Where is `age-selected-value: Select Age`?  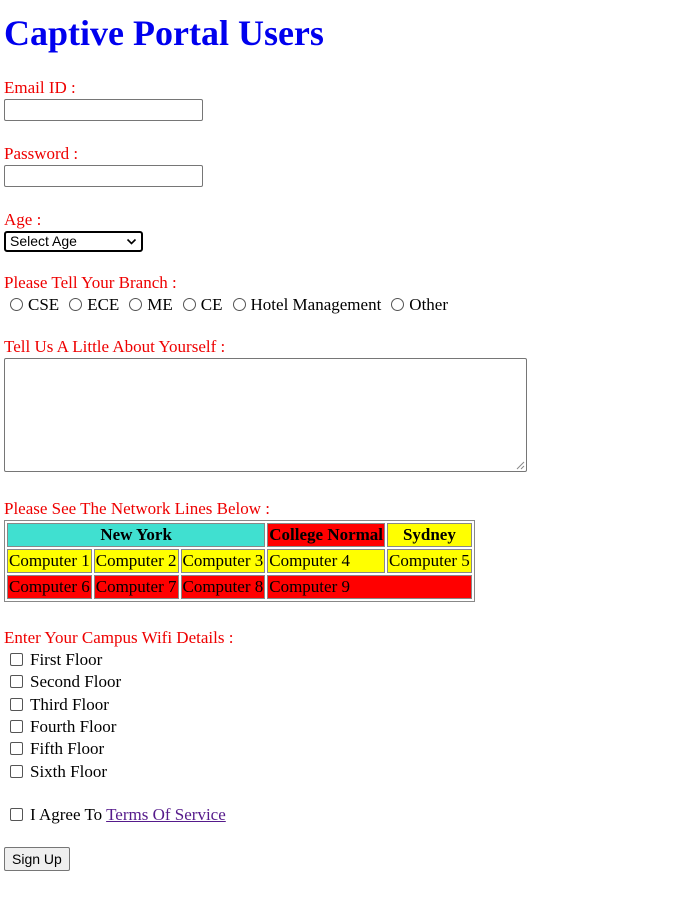 age-selected-value: Select Age is located at coordinates (43, 241).